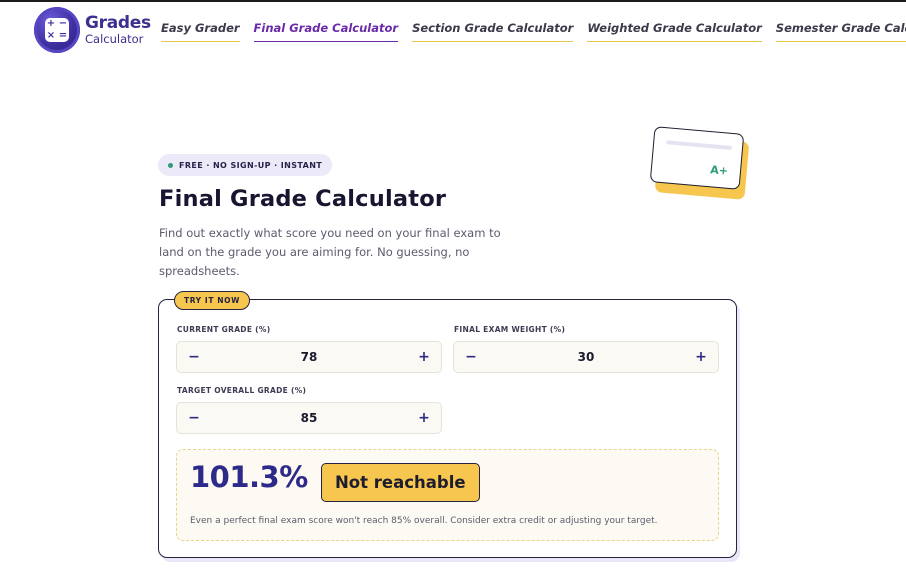 Image resolution: width=906 pixels, height=568 pixels. What do you see at coordinates (719, 170) in the screenshot?
I see `card-grade: A+` at bounding box center [719, 170].